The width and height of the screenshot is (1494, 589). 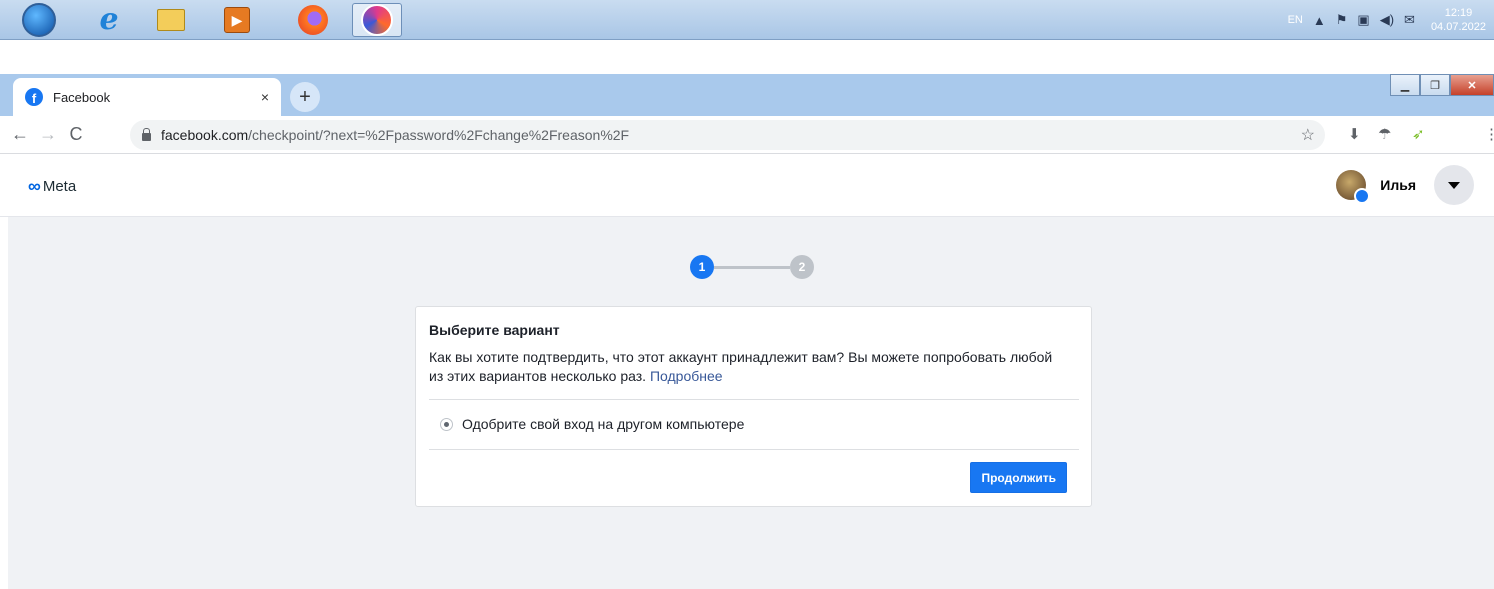 What do you see at coordinates (702, 267) in the screenshot?
I see `step-1: 1` at bounding box center [702, 267].